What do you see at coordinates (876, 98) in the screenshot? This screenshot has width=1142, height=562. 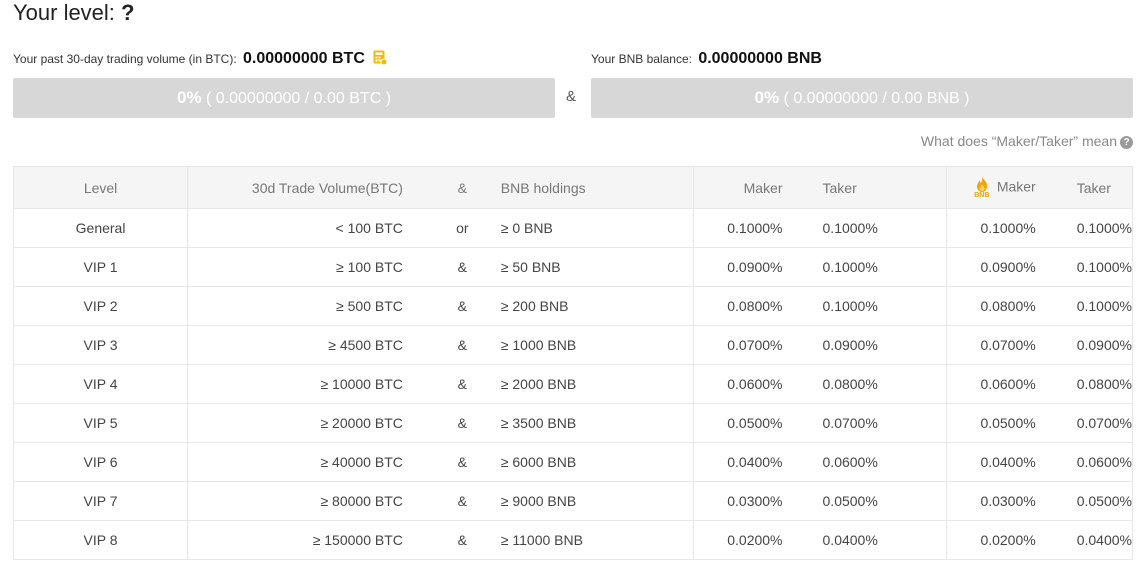 I see `bnb-progress-detail: ( 0.00000000 / 0.00 BNB )` at bounding box center [876, 98].